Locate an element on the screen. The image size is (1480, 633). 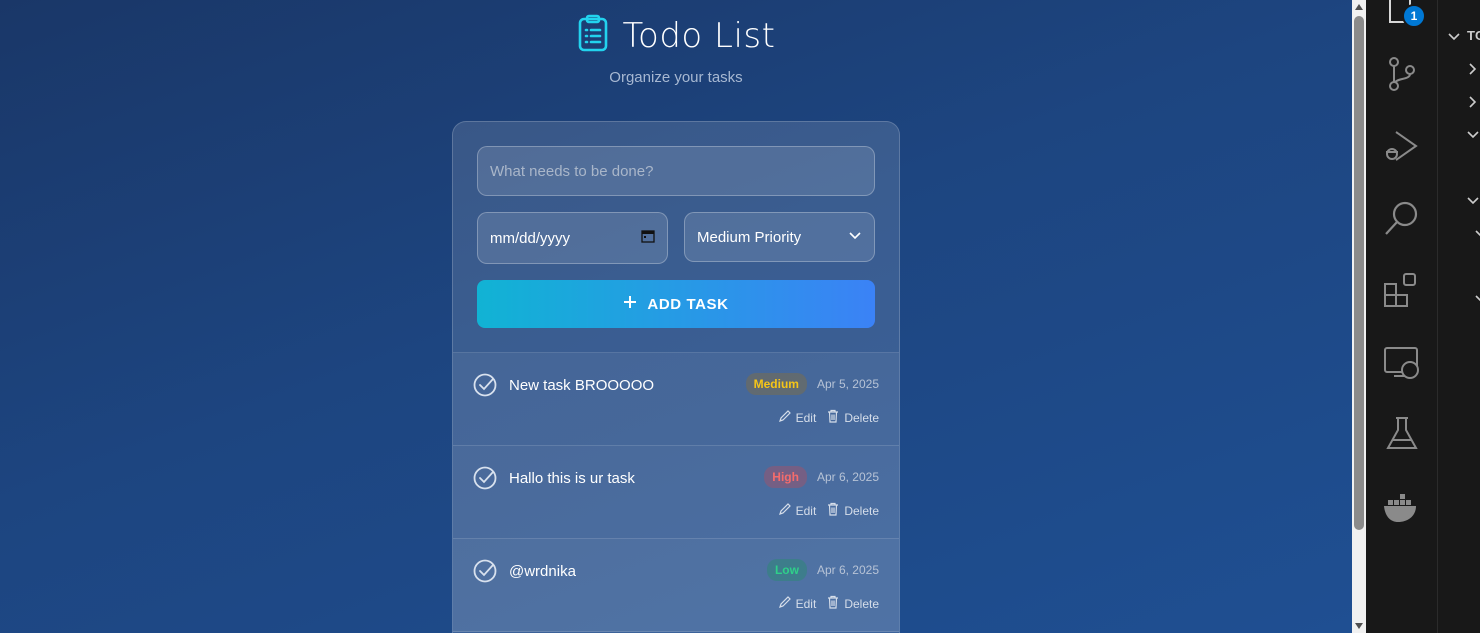
remote-explorer-icon is located at coordinates (1402, 362).